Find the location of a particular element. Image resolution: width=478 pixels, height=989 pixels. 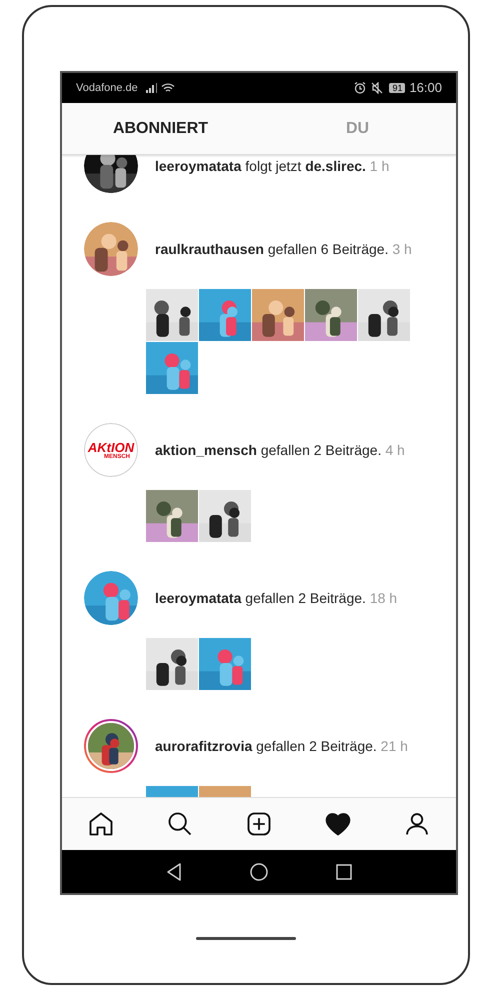

time-label: 1 h is located at coordinates (380, 166).